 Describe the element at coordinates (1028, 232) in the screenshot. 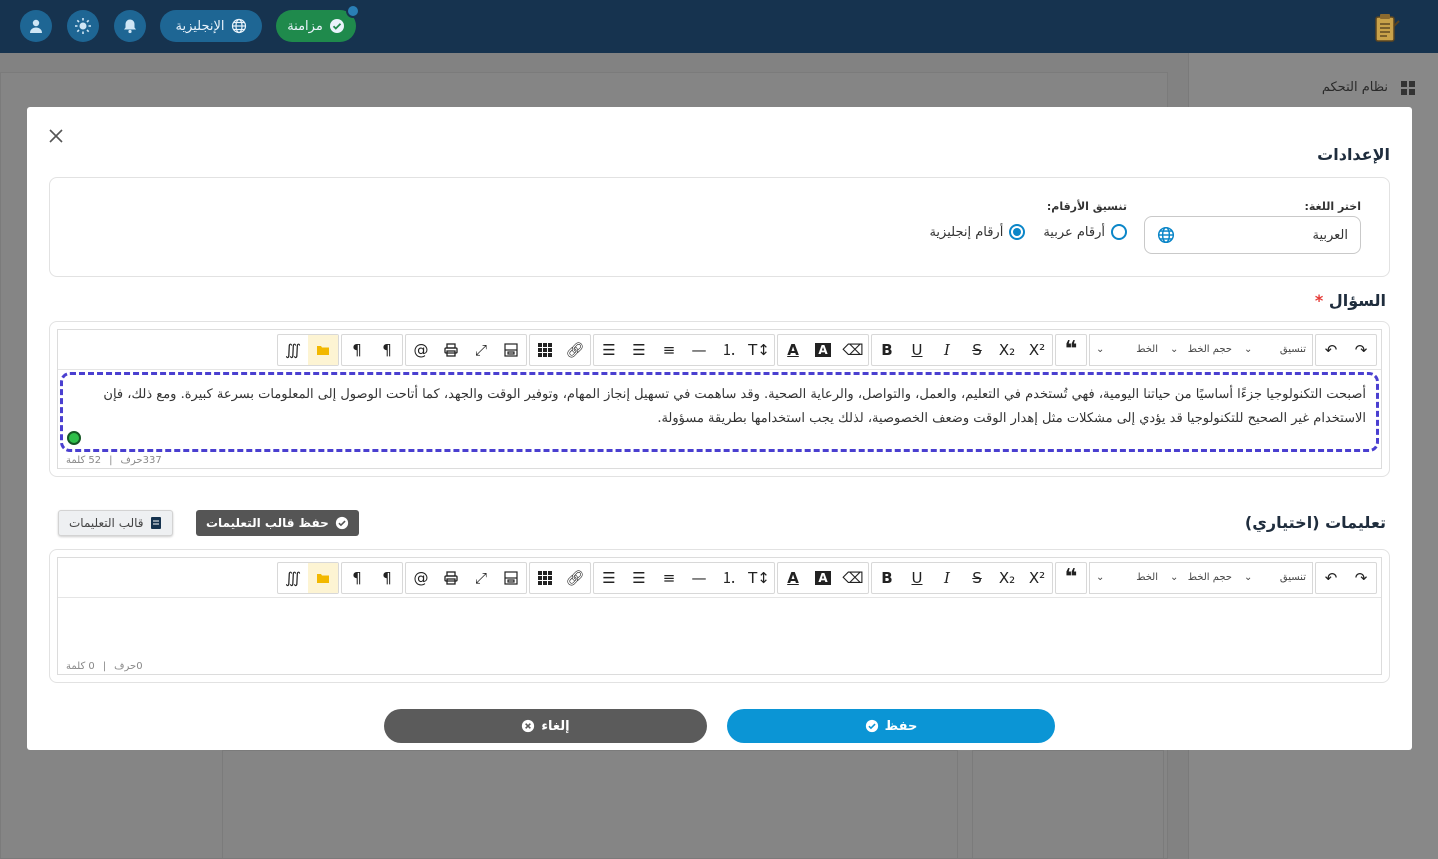

I see `number-format-options: أرقام عربية أرقام إنجليزية` at that location.